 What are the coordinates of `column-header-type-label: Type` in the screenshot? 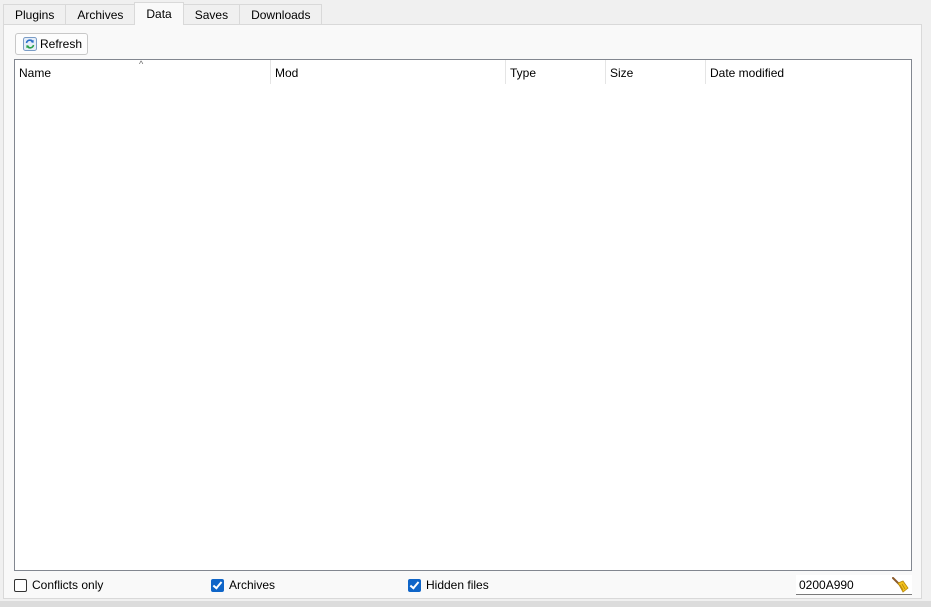 It's located at (523, 73).